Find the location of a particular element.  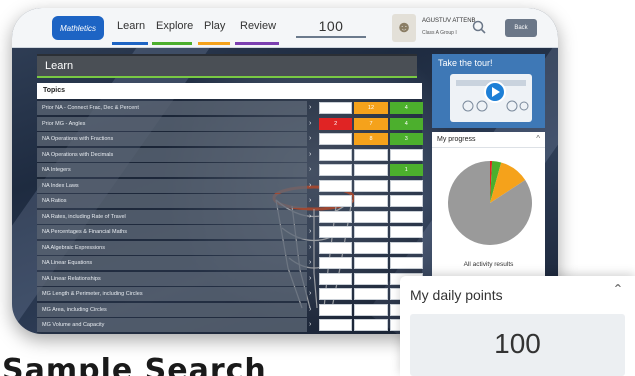

topic-row: NA Rates, including Rate of Travel › is located at coordinates (230, 217).